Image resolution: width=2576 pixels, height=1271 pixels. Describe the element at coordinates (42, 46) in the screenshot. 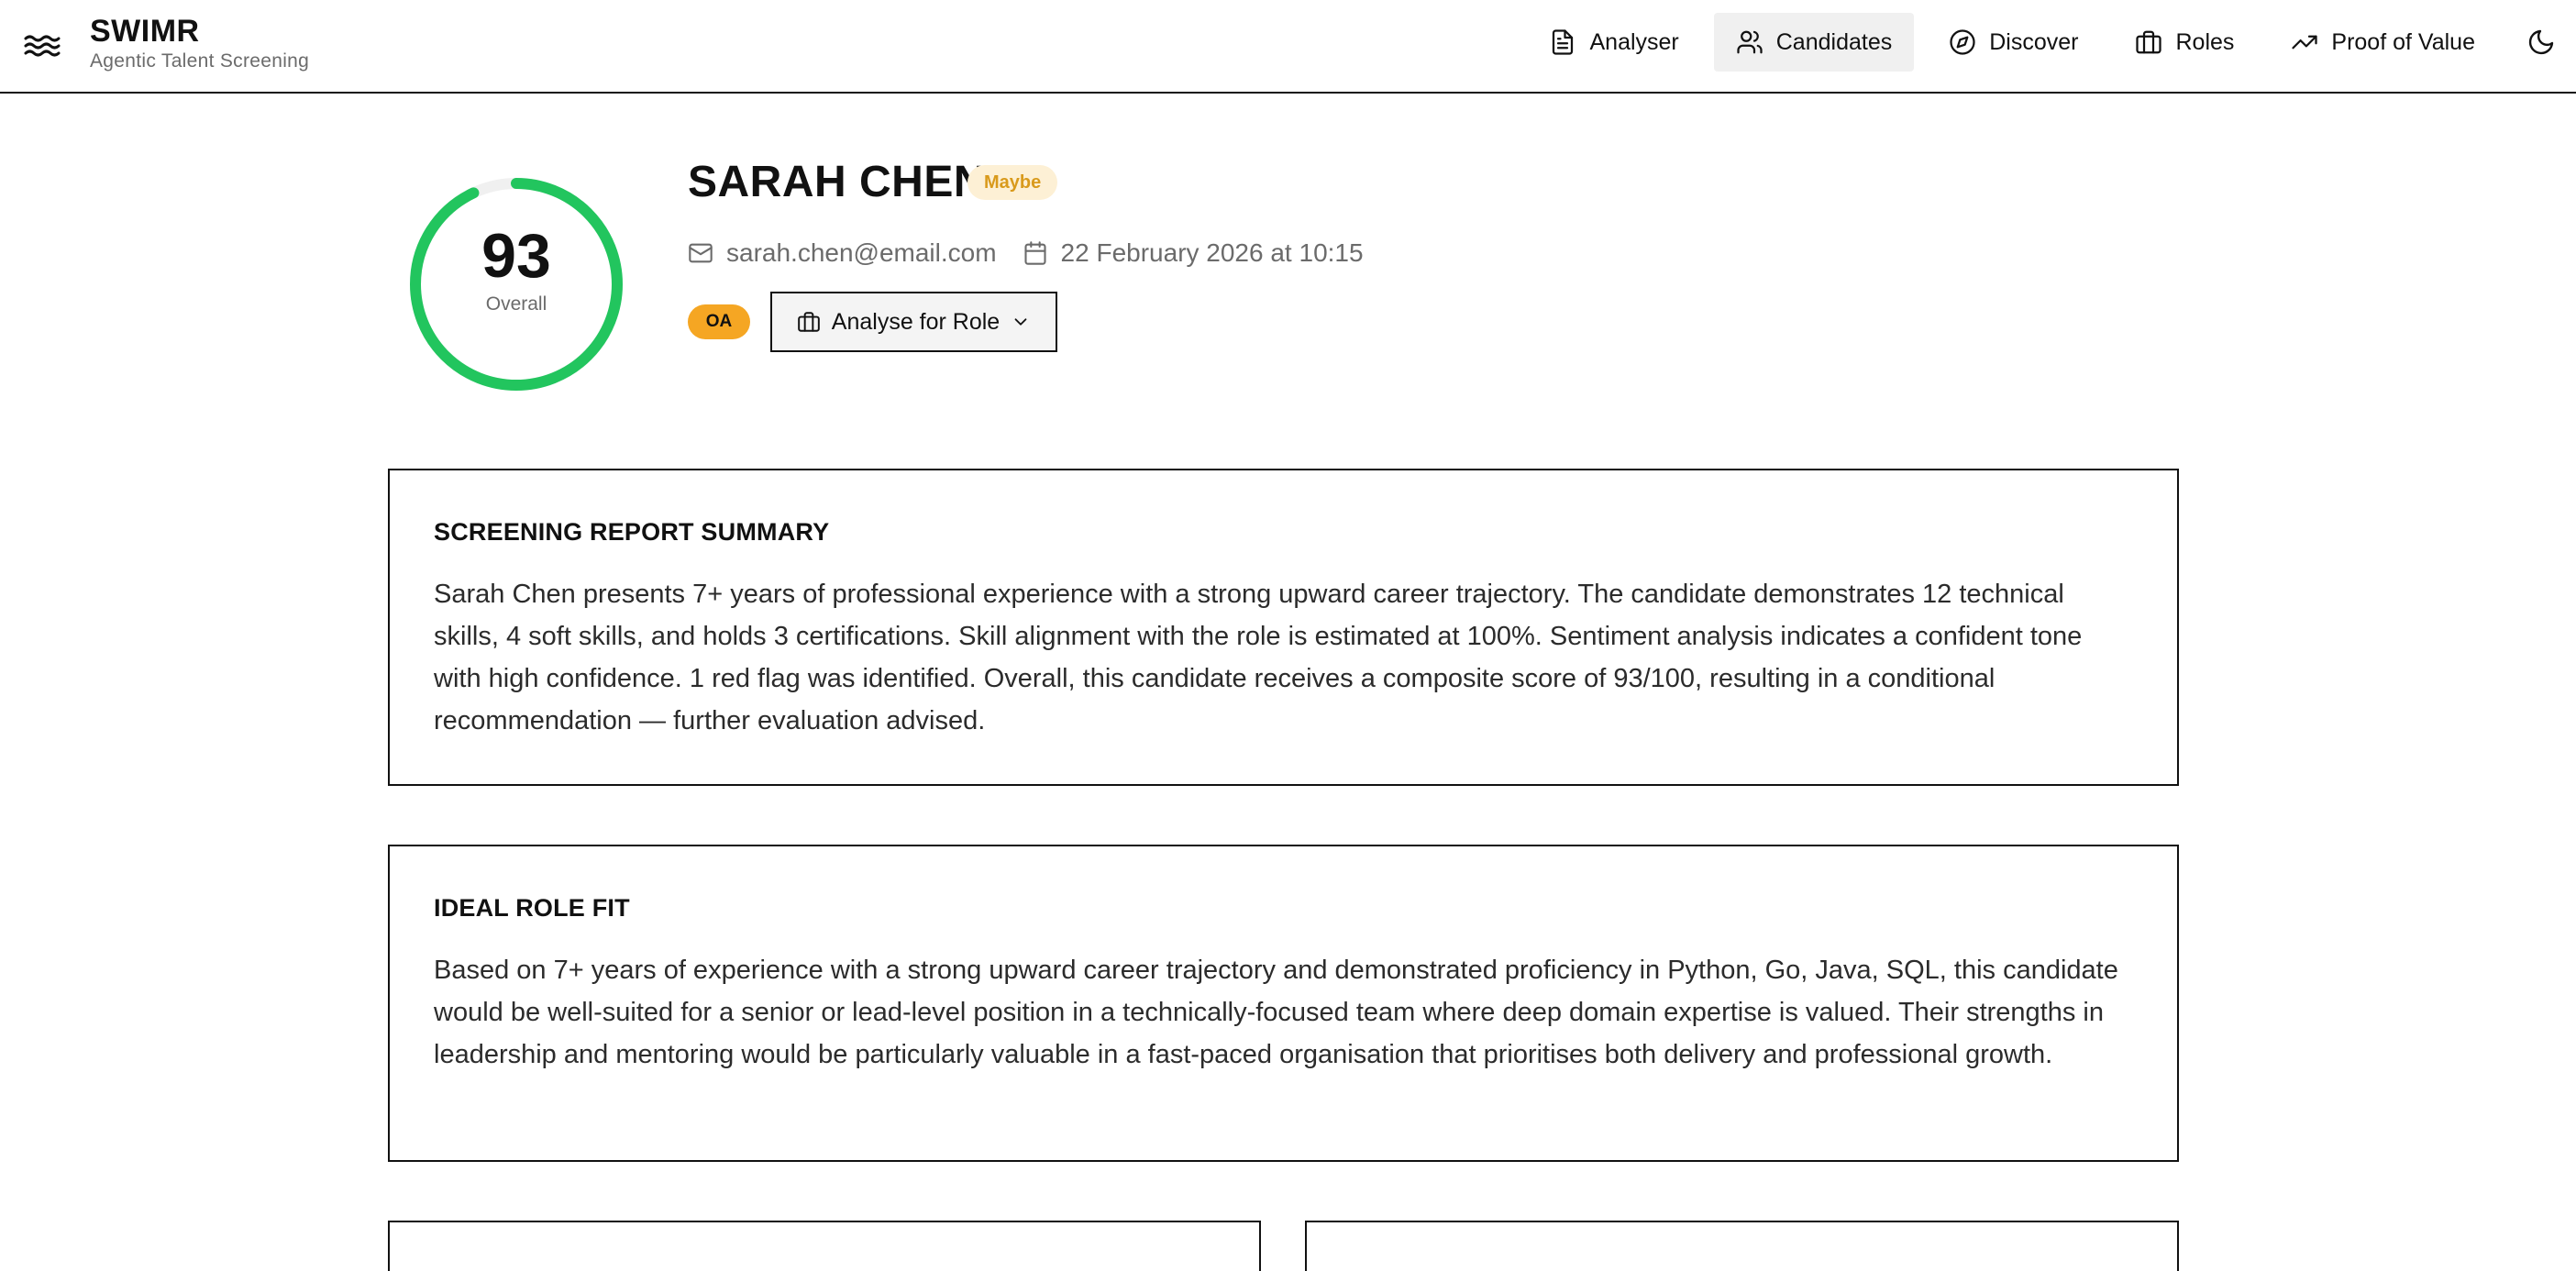

I see `menu-icon` at that location.